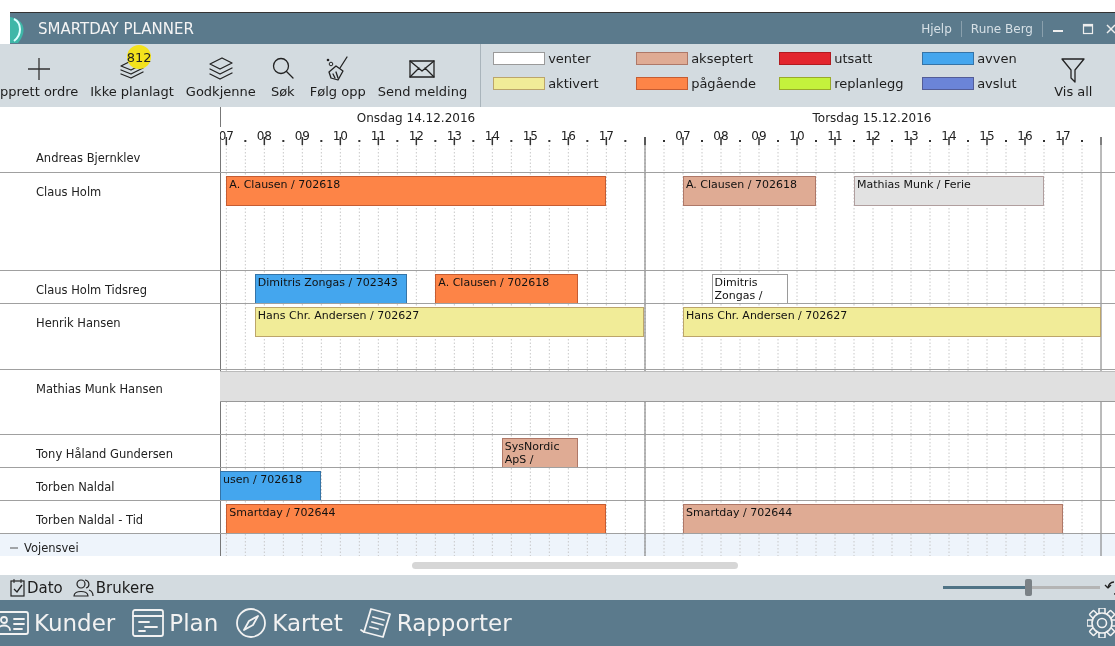 The image size is (1115, 646). I want to click on resource-name: Henrik Hansen, so click(78, 323).